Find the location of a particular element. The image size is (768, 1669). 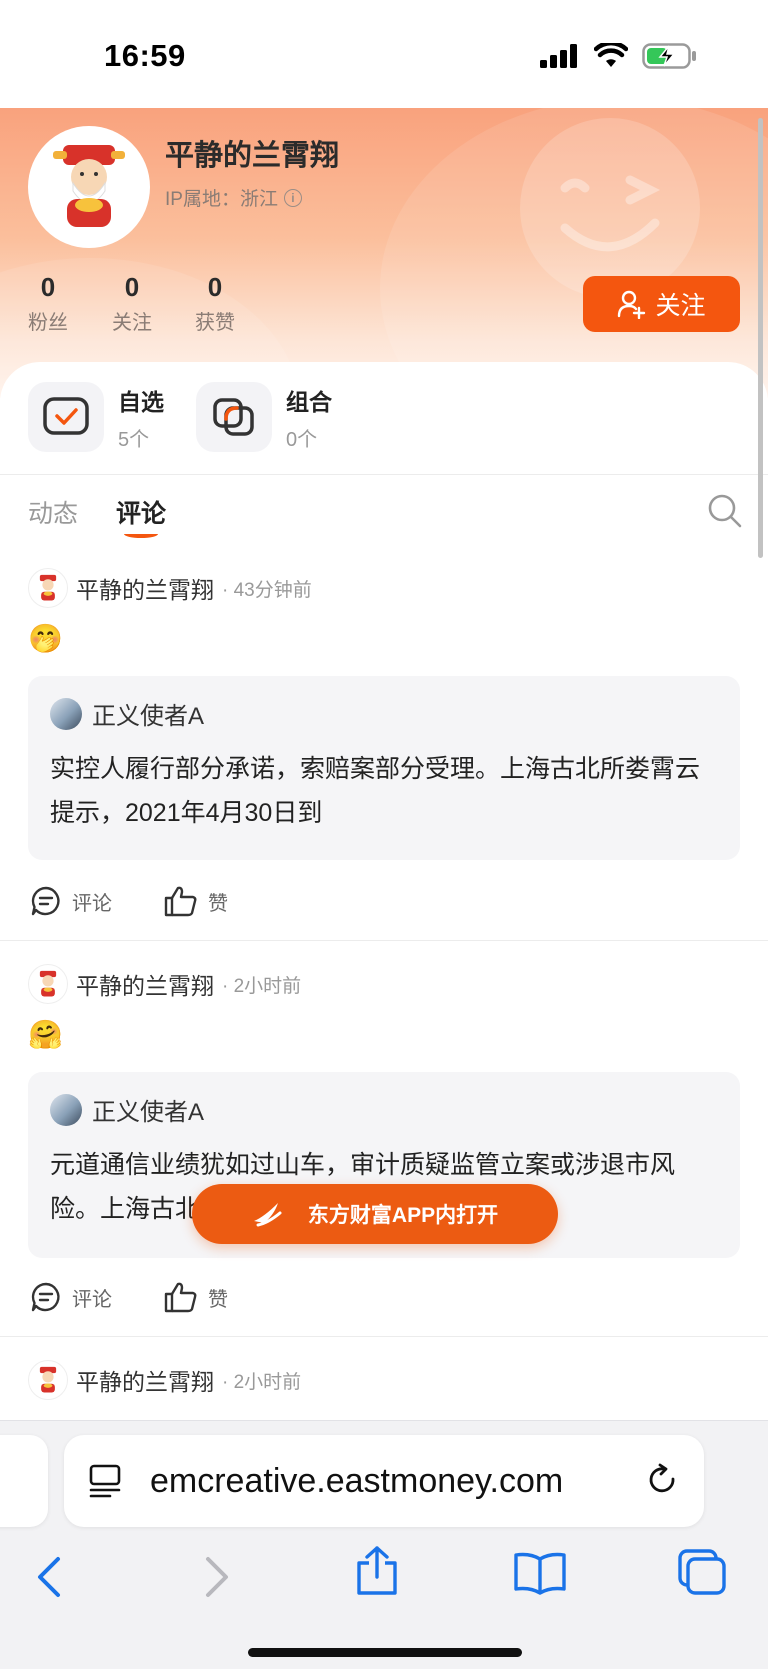

post-time: · 43分钟前 is located at coordinates (267, 590).